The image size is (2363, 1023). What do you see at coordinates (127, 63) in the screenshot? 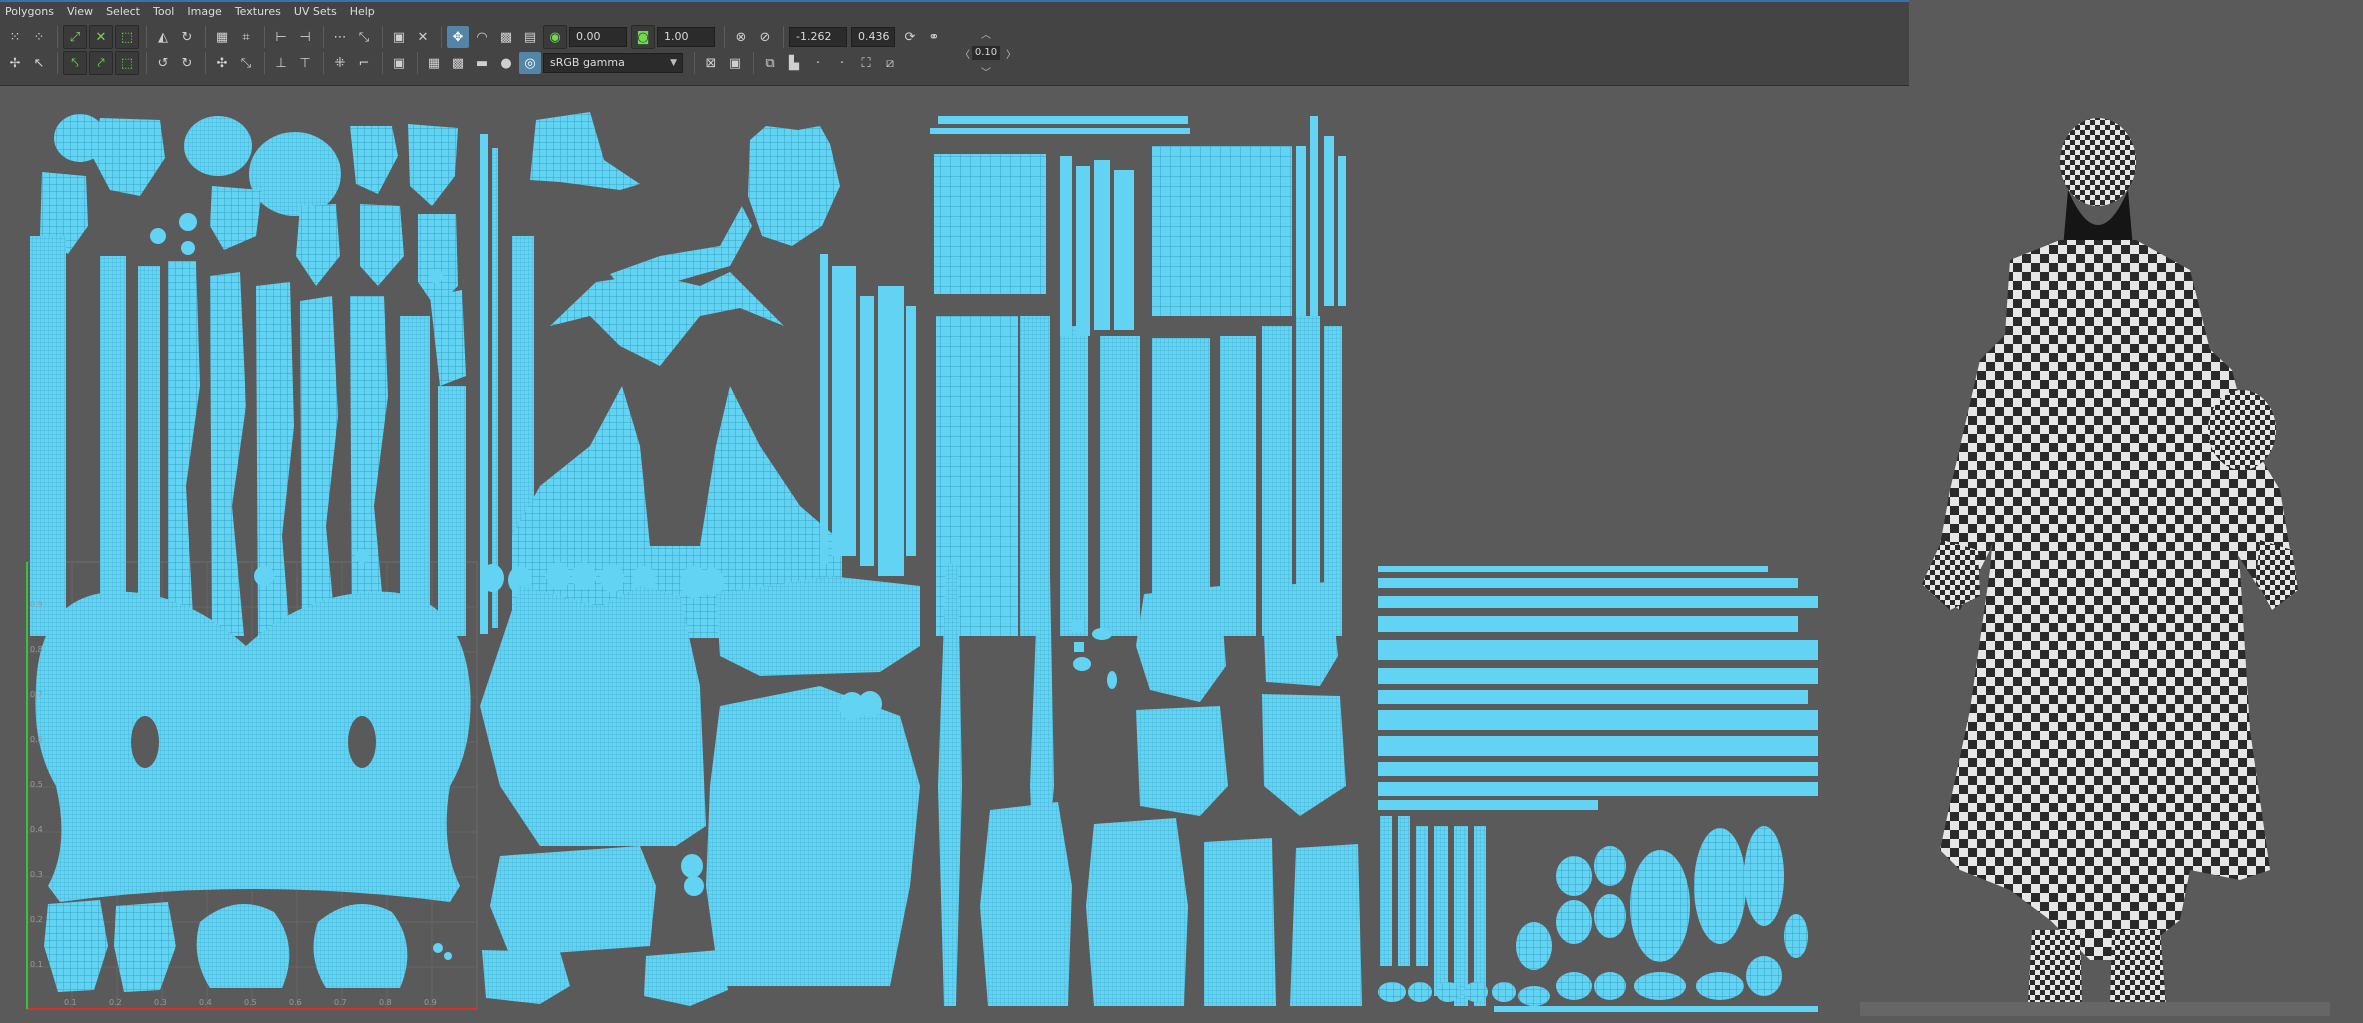
I see `cut-uv-icon: ⬚` at bounding box center [127, 63].